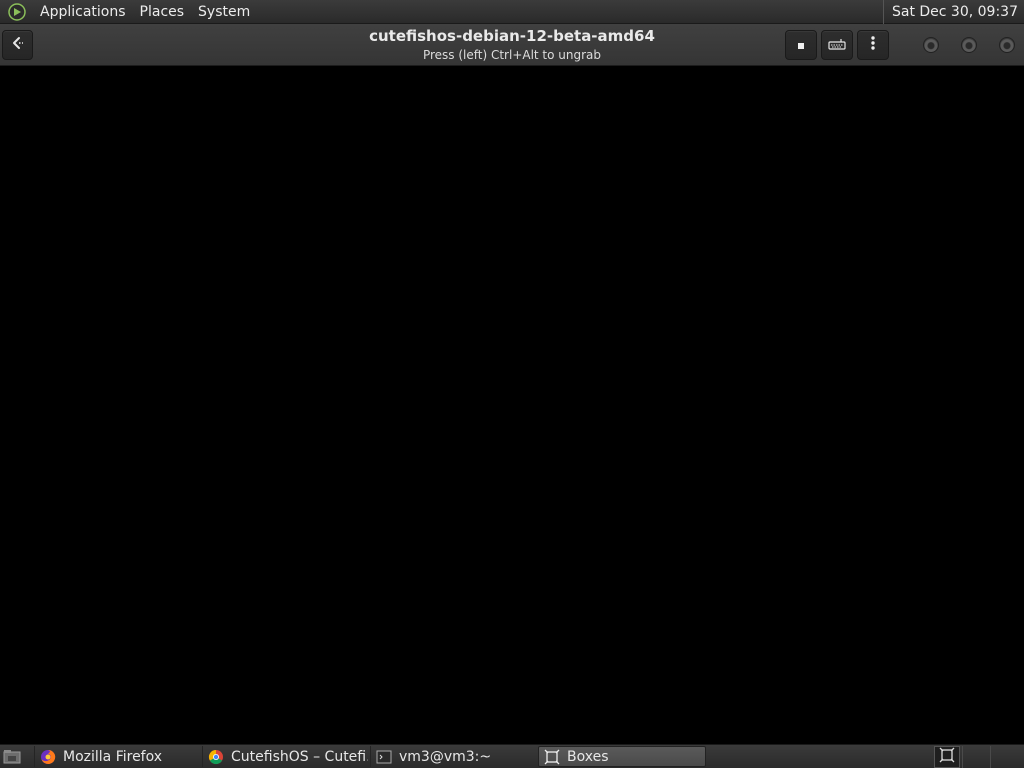 The width and height of the screenshot is (1024, 768). I want to click on stop-icon, so click(801, 45).